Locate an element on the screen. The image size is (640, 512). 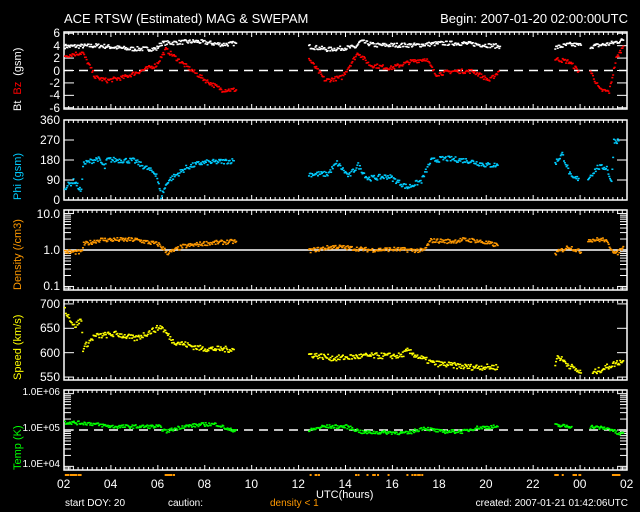
panel-frame-phi is located at coordinates (345, 160).